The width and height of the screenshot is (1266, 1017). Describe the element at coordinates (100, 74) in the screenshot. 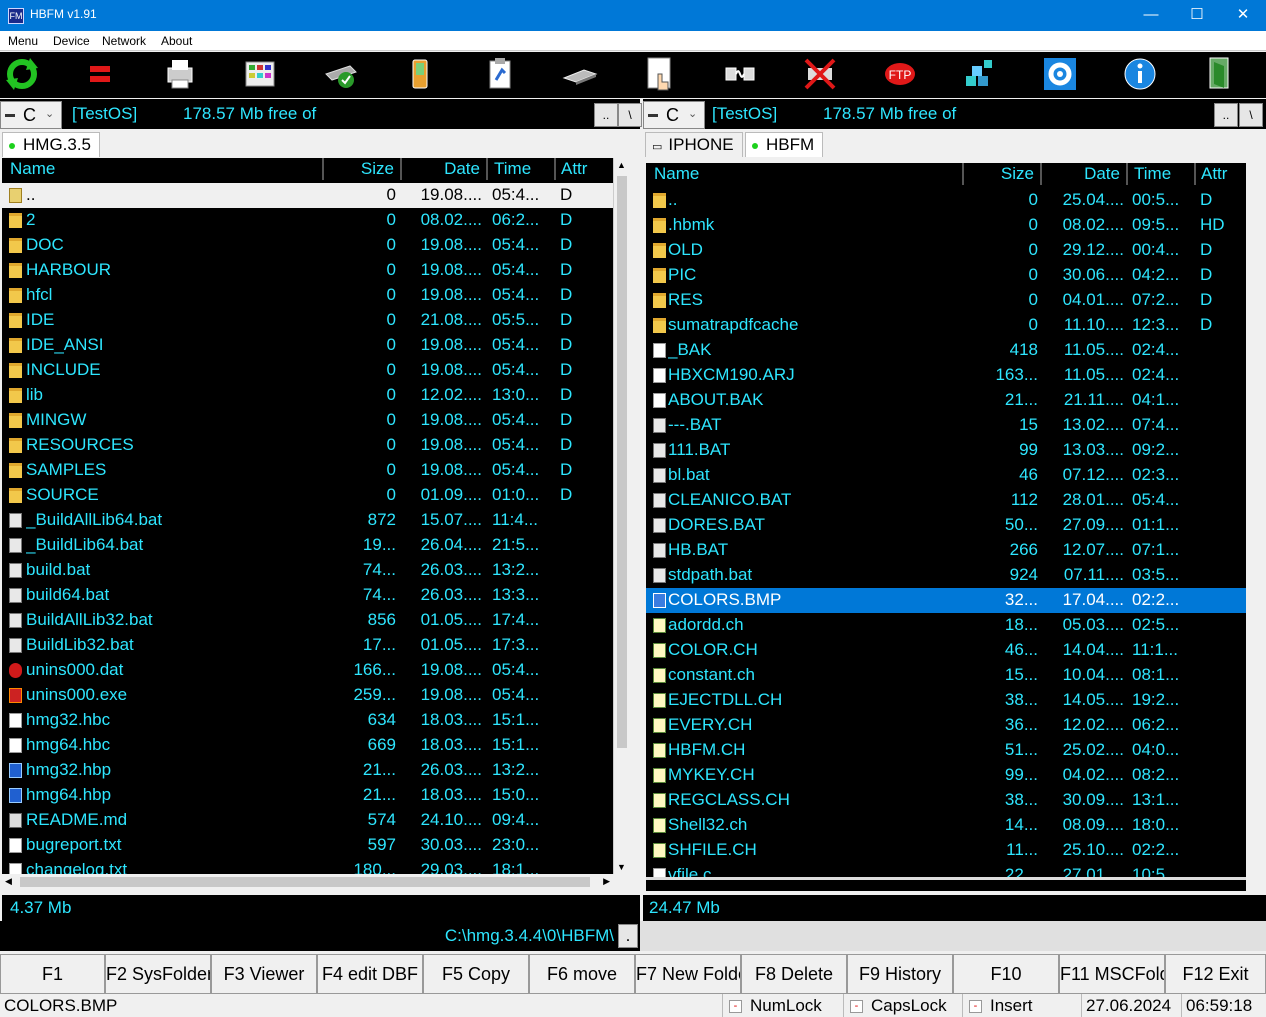

I see `compare-icon` at that location.